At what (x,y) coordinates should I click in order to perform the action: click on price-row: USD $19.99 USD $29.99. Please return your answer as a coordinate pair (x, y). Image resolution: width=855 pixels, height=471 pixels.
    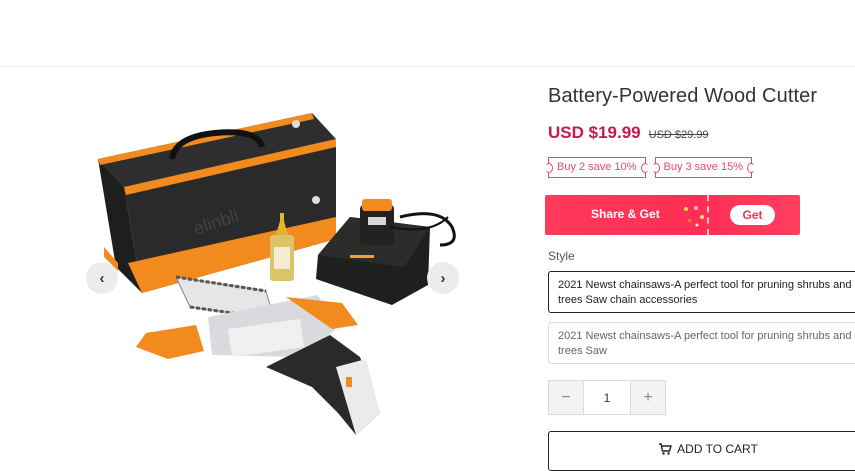
    Looking at the image, I should click on (628, 133).